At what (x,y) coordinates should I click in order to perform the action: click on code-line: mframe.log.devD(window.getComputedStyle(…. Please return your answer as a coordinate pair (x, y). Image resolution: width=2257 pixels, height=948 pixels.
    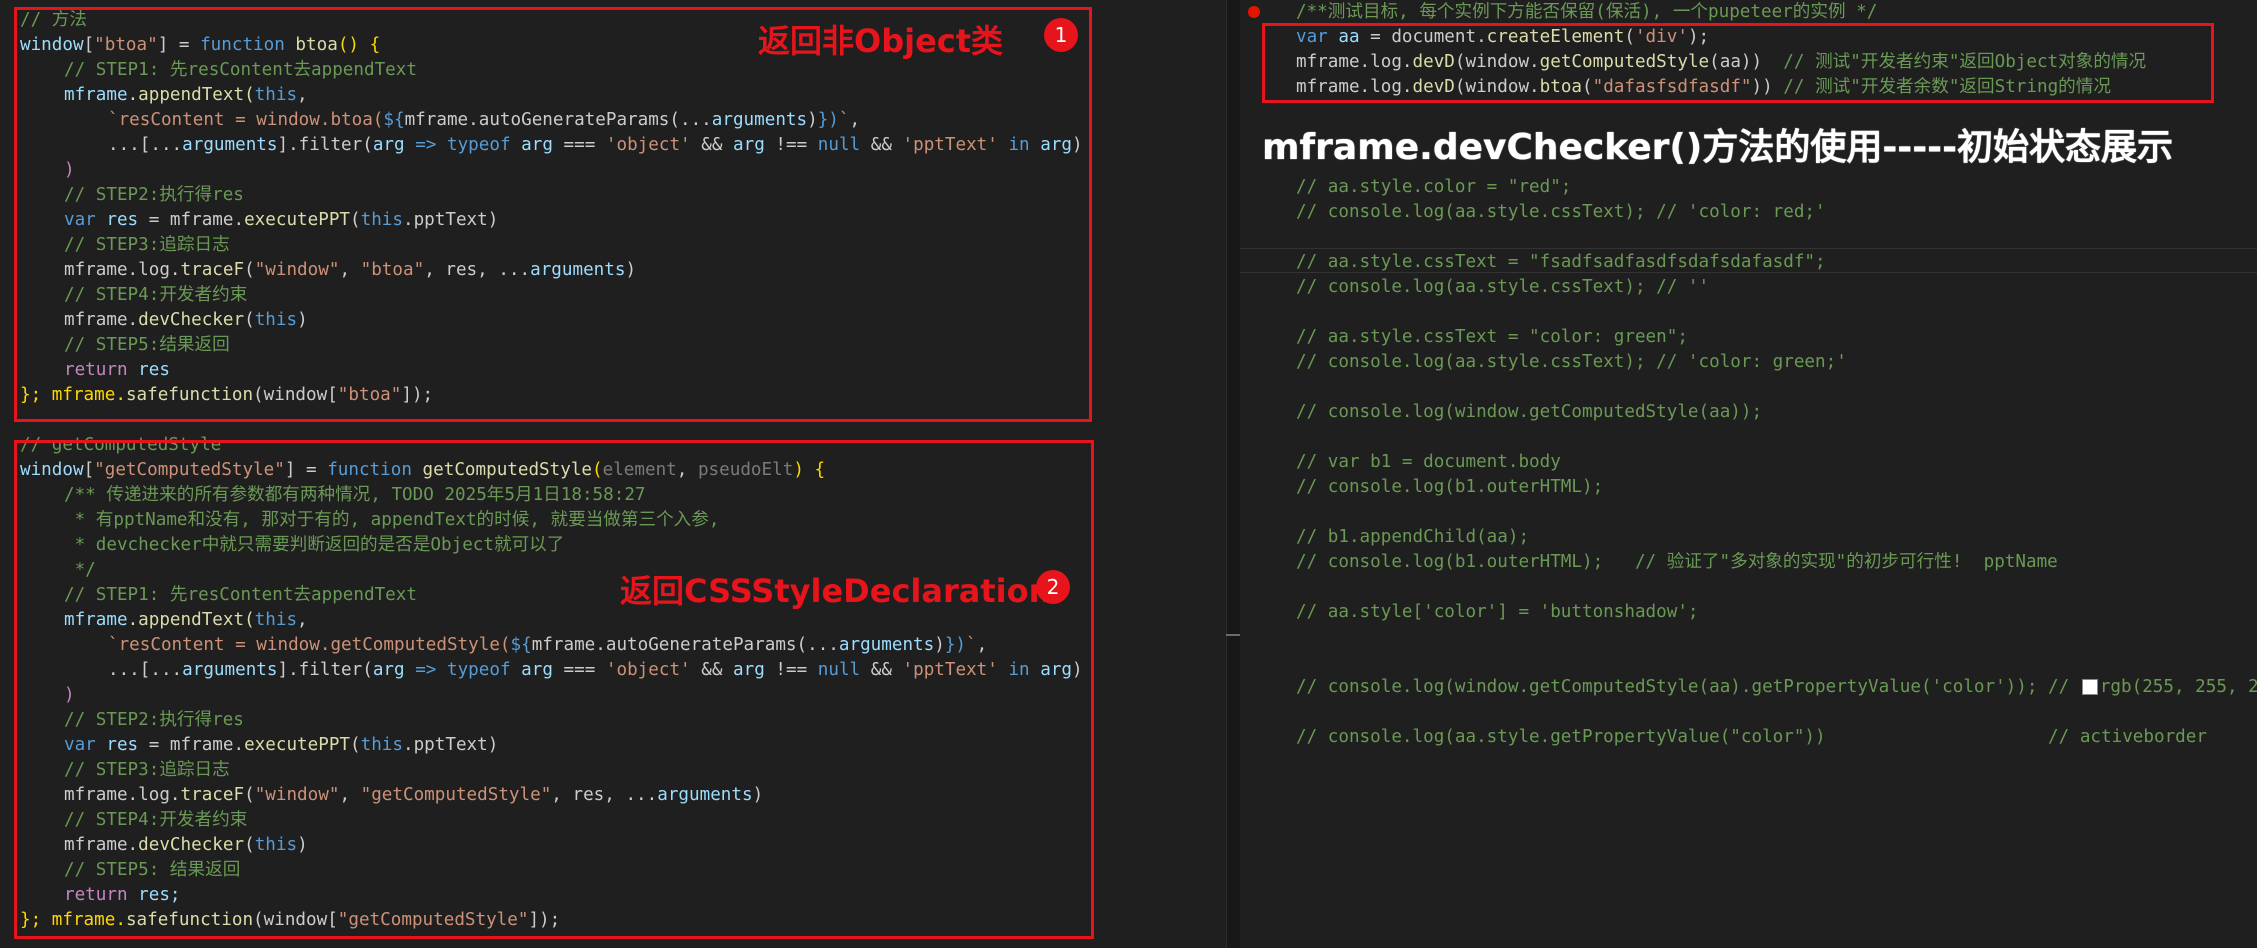
    Looking at the image, I should click on (1721, 62).